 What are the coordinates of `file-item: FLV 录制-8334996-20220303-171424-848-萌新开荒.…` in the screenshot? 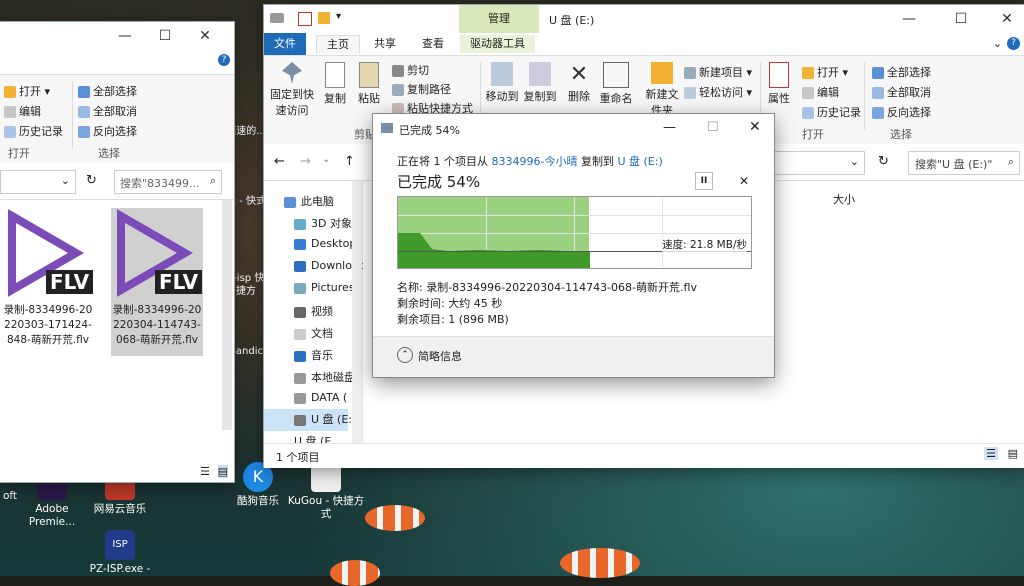 It's located at (48, 282).